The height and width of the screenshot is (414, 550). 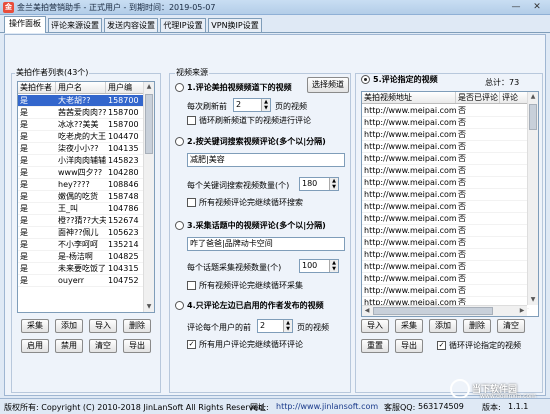 I want to click on table-row: 是 小洋肉肉辅辅 145823, so click(x=81, y=161).